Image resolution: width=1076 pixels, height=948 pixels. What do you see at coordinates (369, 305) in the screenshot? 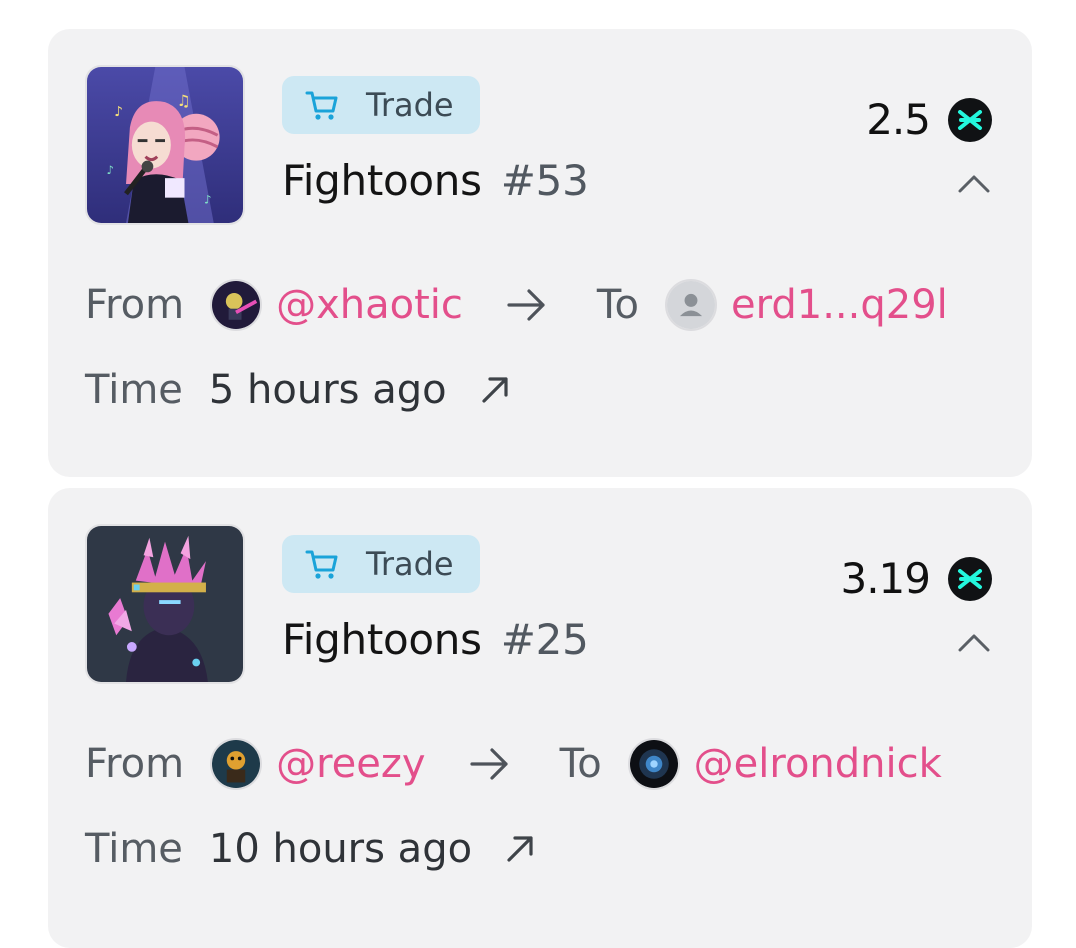
I see `sender-handle: @xhaotic` at bounding box center [369, 305].